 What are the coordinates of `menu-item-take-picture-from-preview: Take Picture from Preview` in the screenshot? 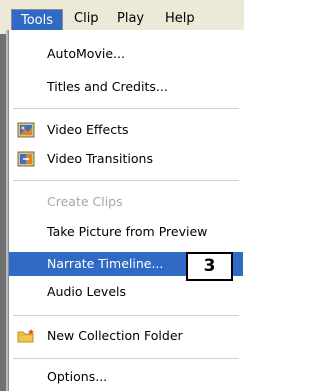 It's located at (126, 232).